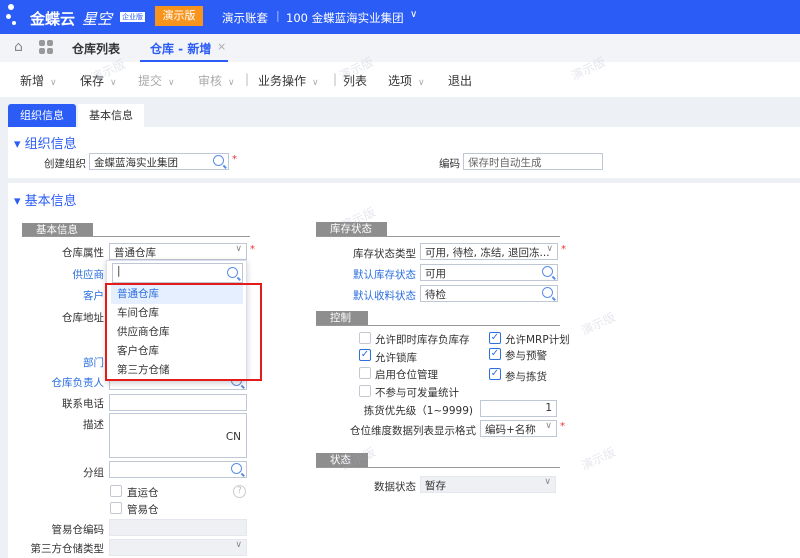  Describe the element at coordinates (96, 48) in the screenshot. I see `tab-warehouse-list: 仓库列表` at that location.